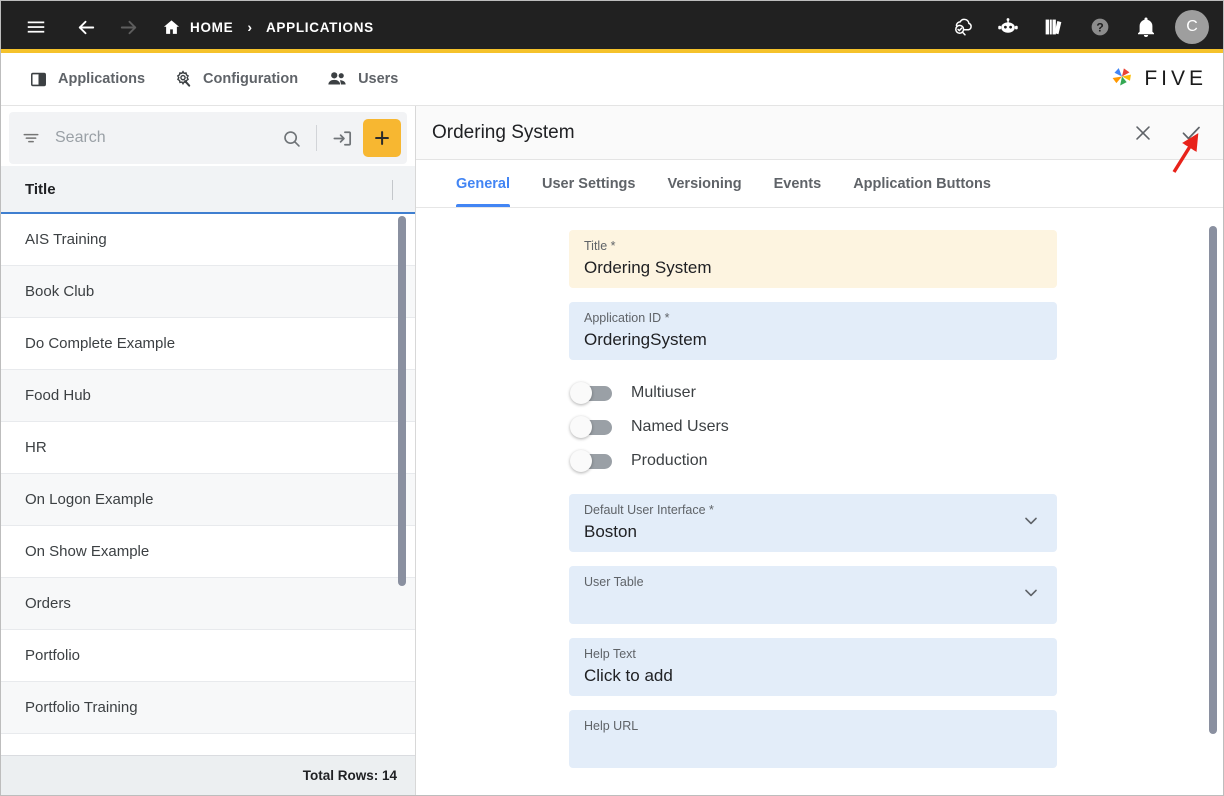  I want to click on gear-wrench-icon, so click(183, 79).